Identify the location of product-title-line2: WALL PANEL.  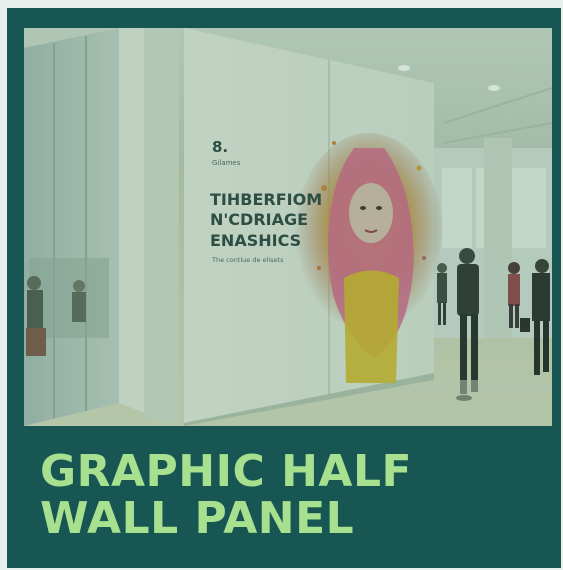
(197, 518).